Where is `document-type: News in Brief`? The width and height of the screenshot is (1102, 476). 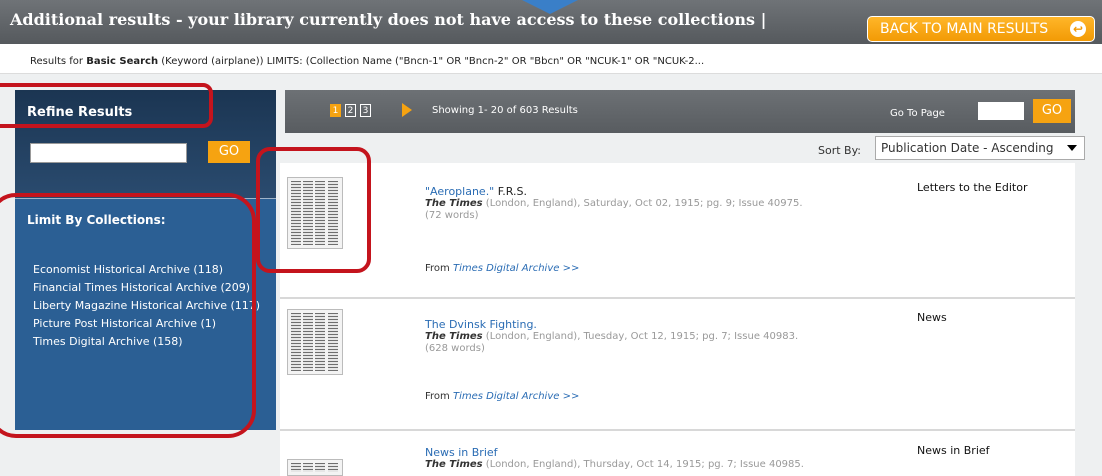
document-type: News in Brief is located at coordinates (953, 450).